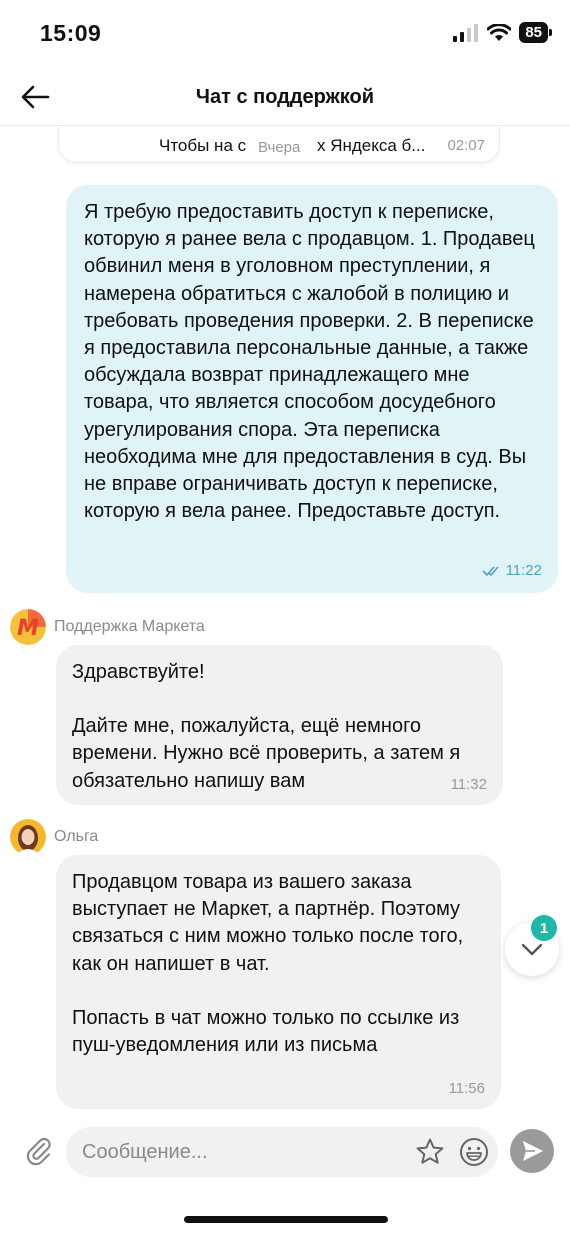  I want to click on send-button, so click(532, 1151).